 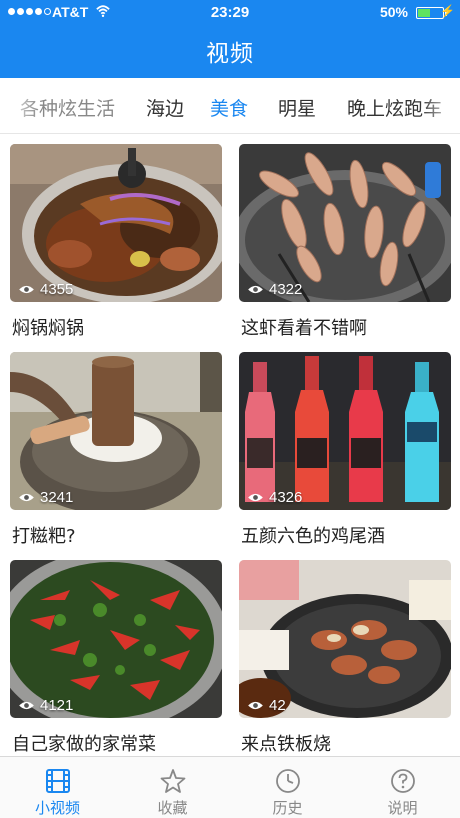 I want to click on video-title: 自己家做的家常菜, so click(x=84, y=743).